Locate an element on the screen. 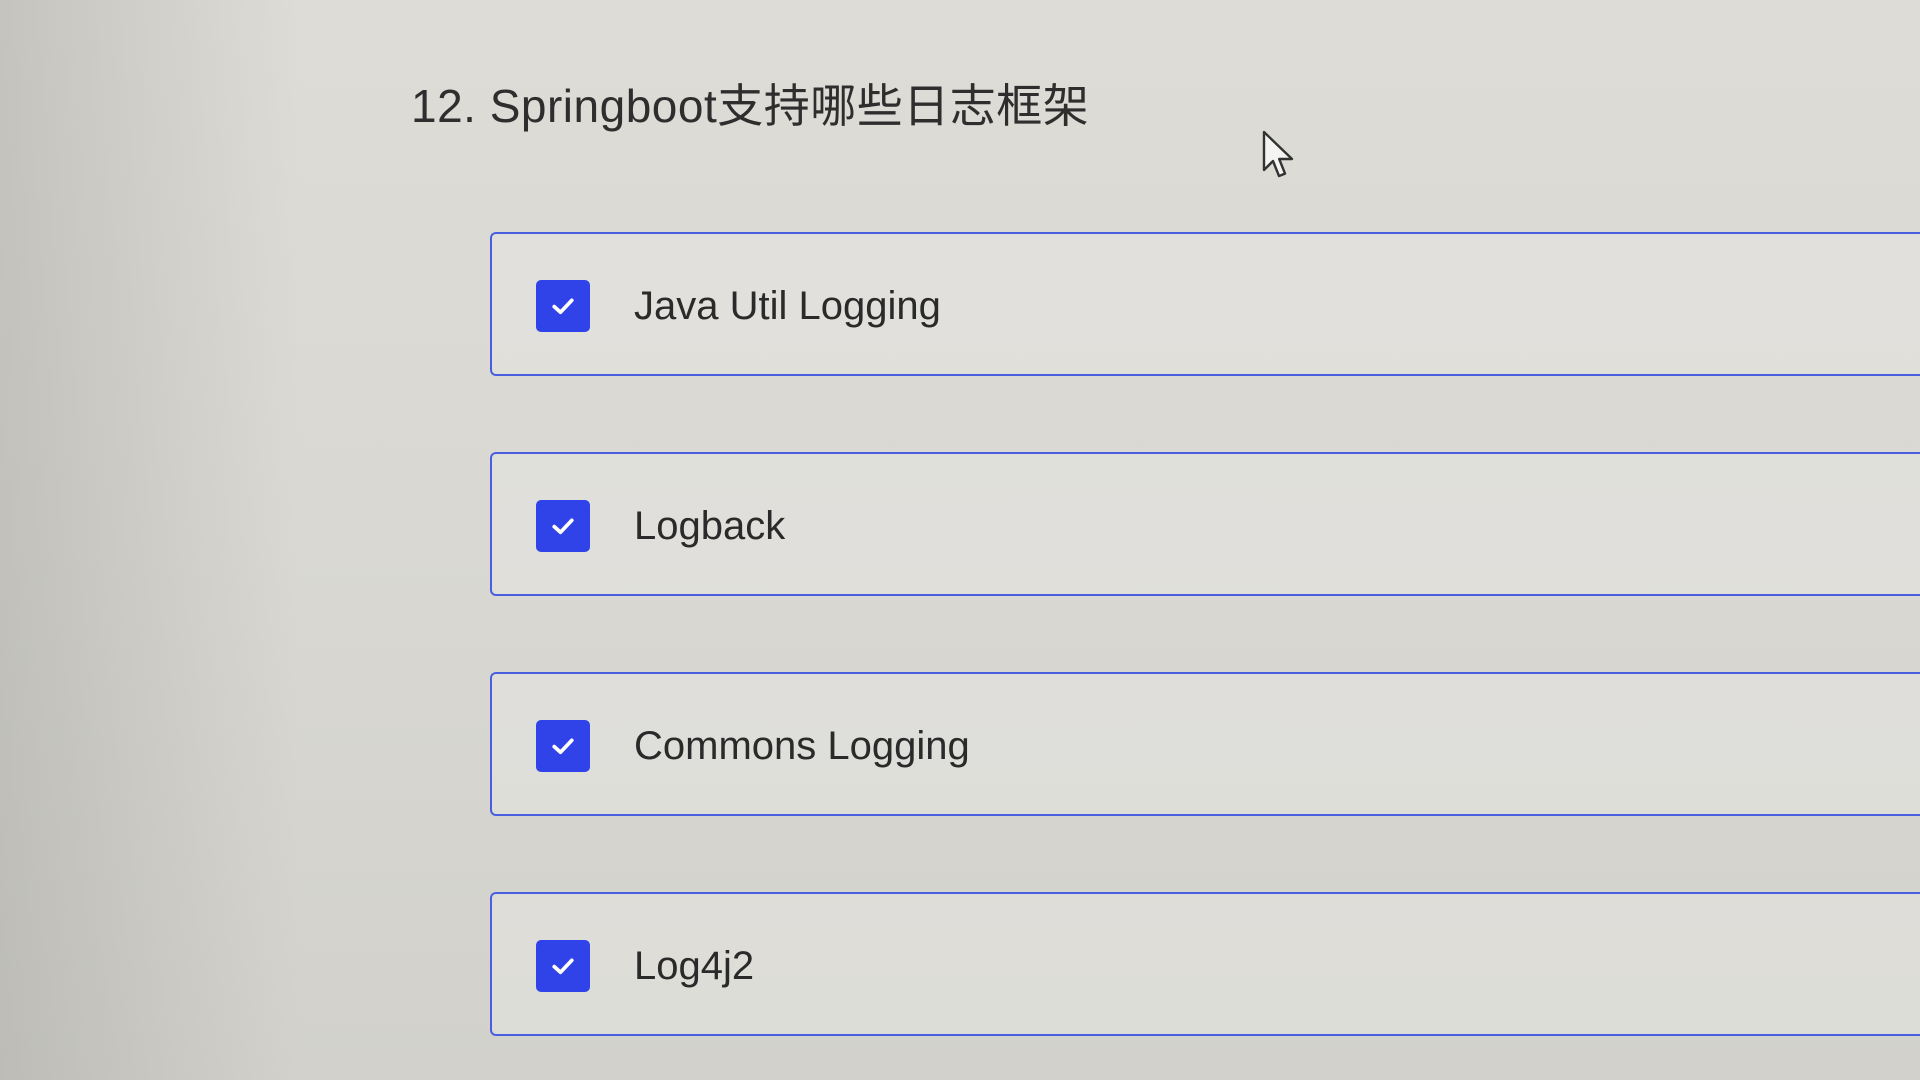 This screenshot has height=1080, width=1920. checkbox-log4j2 is located at coordinates (563, 966).